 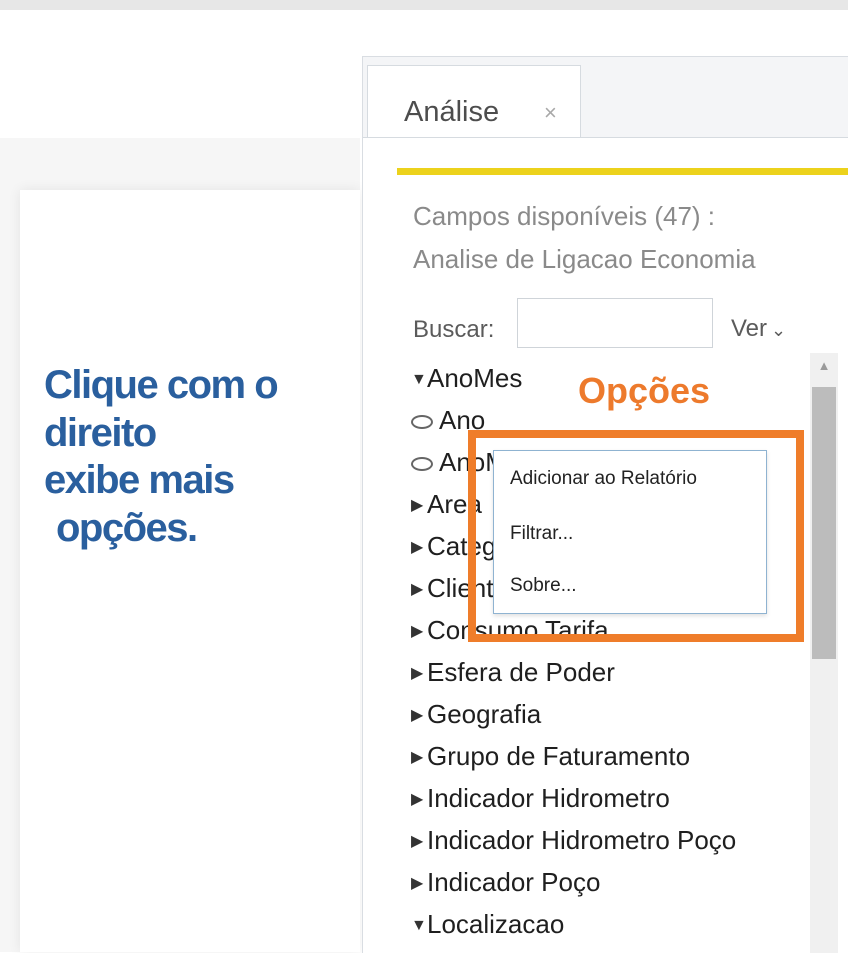 I want to click on top-strip, so click(x=424, y=5).